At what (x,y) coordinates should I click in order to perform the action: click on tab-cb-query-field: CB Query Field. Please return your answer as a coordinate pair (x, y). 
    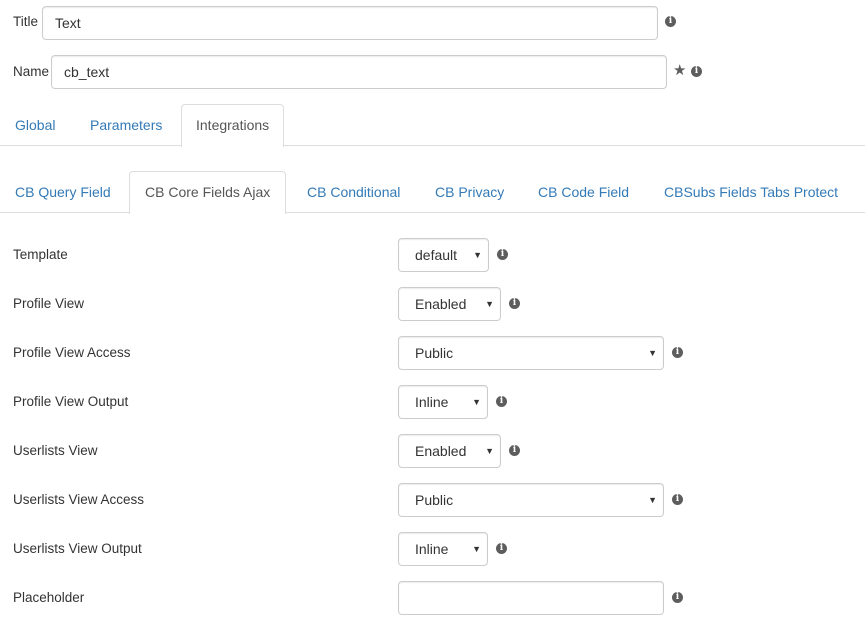
    Looking at the image, I should click on (63, 192).